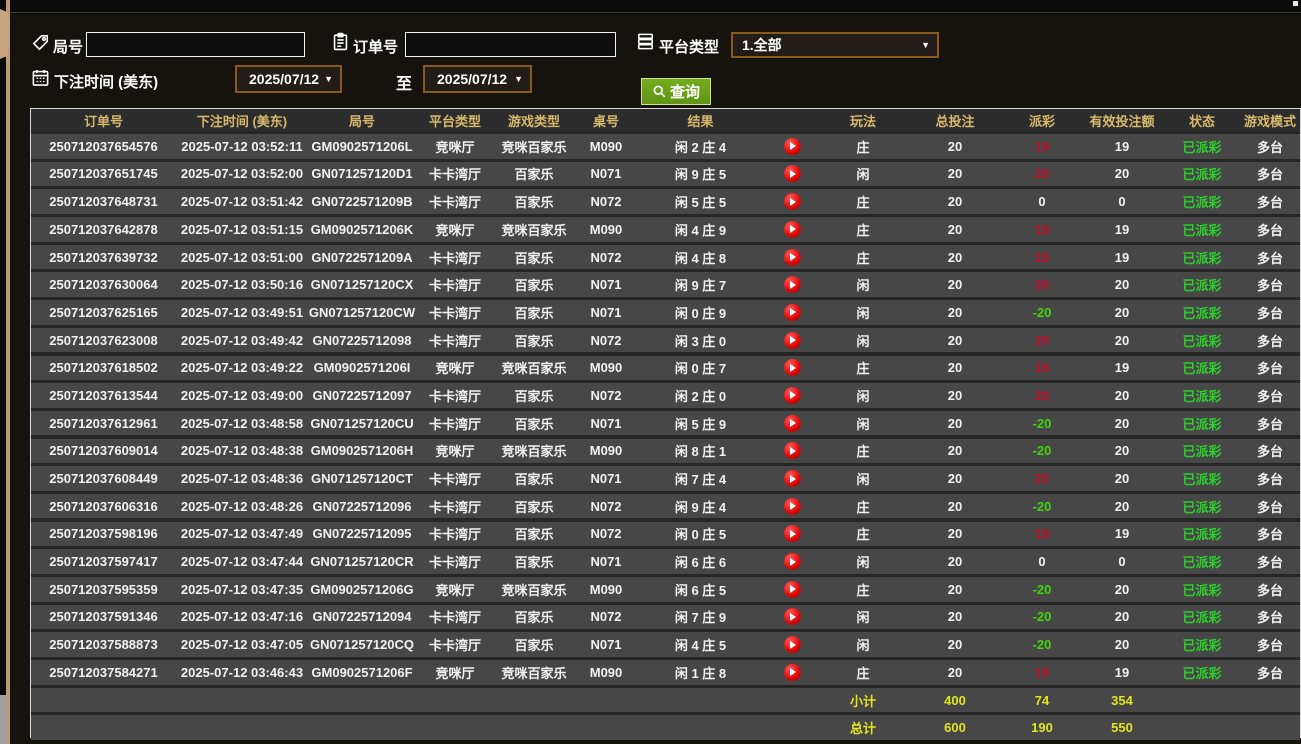  What do you see at coordinates (1201, 121) in the screenshot?
I see `column-header-status: 状态` at bounding box center [1201, 121].